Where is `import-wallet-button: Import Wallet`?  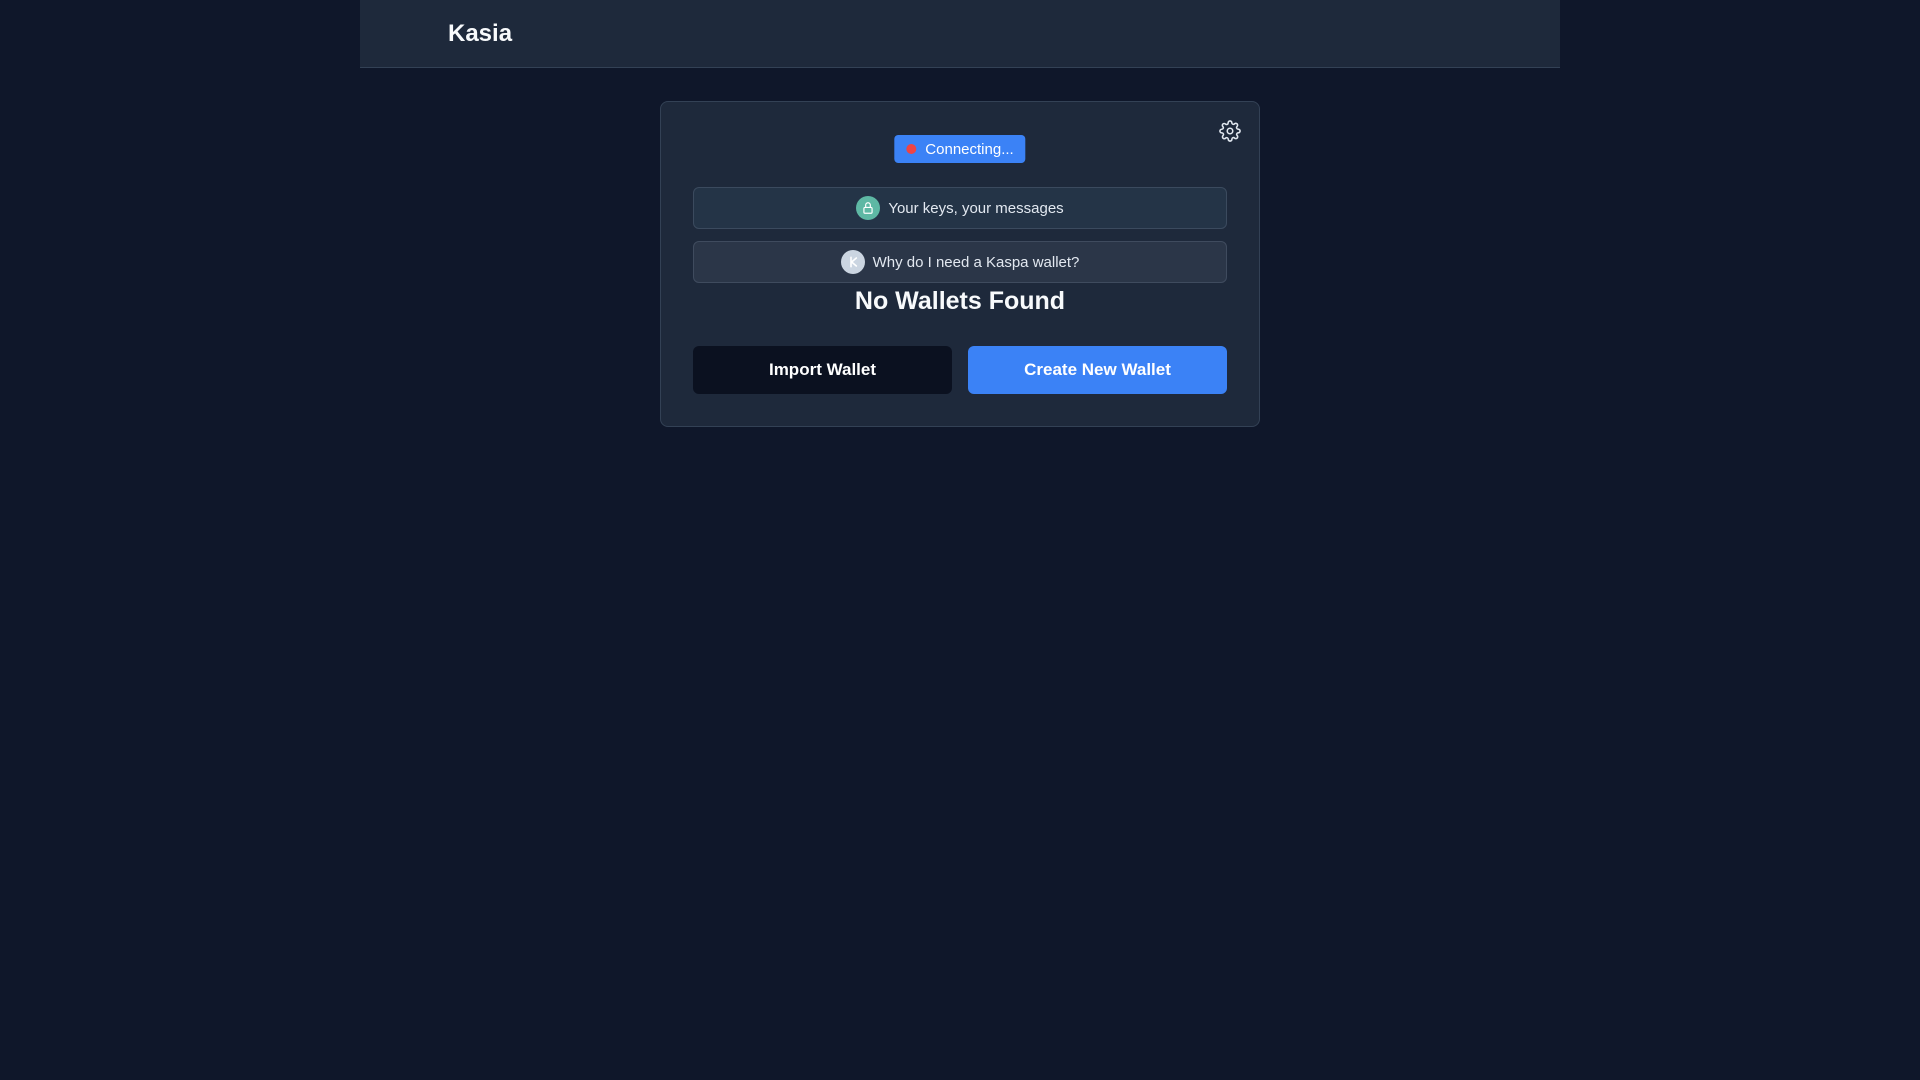
import-wallet-button: Import Wallet is located at coordinates (822, 370).